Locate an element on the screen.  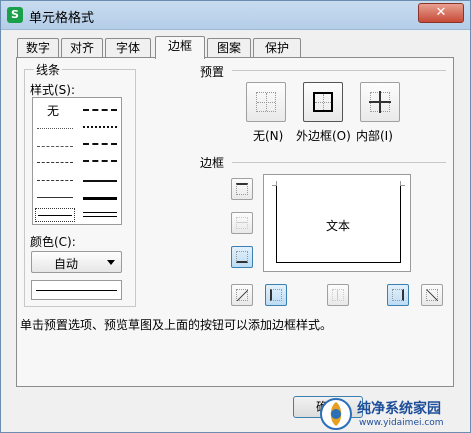
watermark: 纯净系统家园 www.yidaimei.com is located at coordinates (393, 414).